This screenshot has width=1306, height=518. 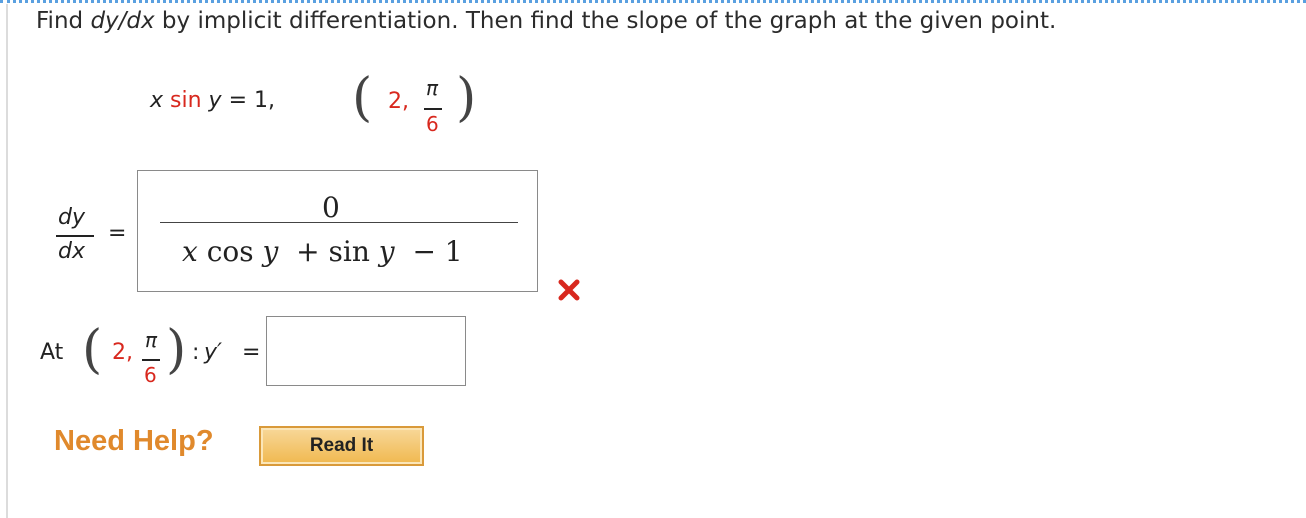 I want to click on dydx-equals: =, so click(x=117, y=233).